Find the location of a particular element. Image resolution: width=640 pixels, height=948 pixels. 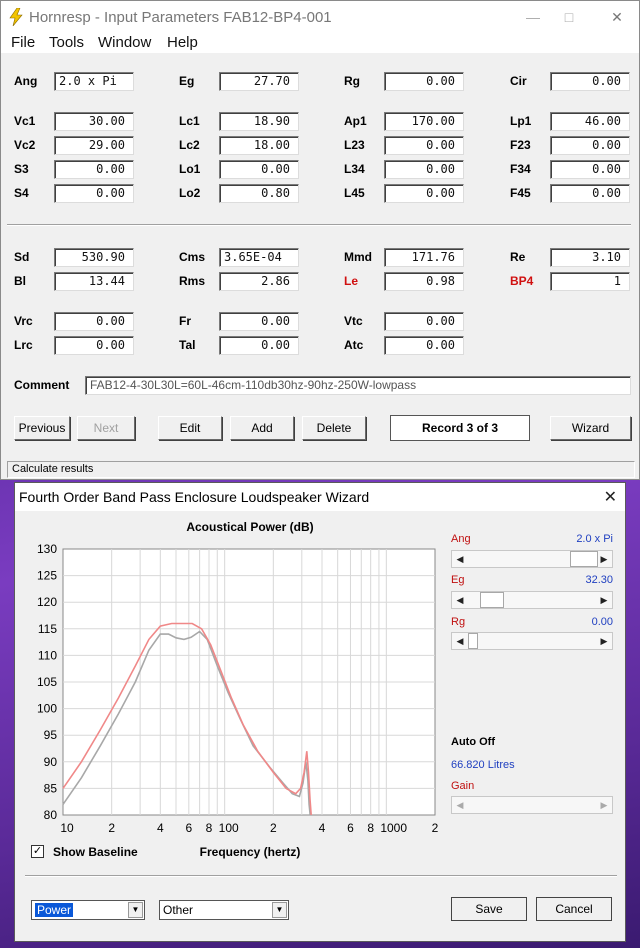

field-re: 3.10 is located at coordinates (590, 257).